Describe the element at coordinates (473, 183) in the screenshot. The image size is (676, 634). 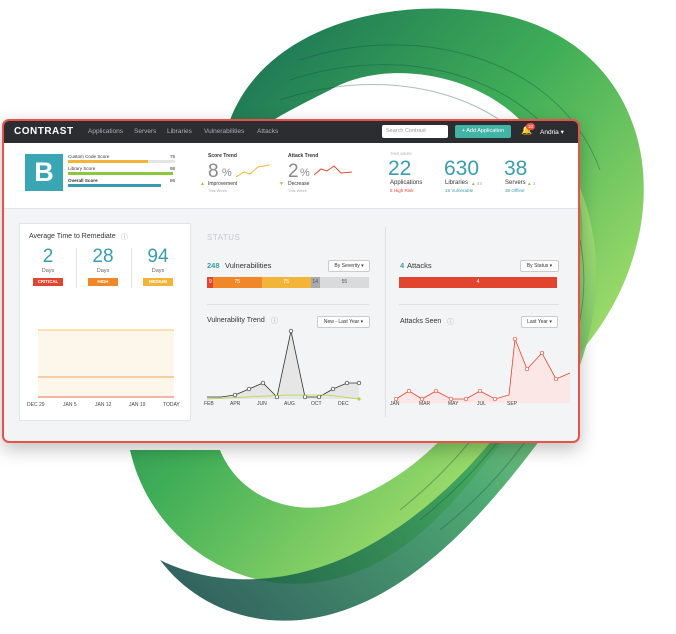
I see `libraries-up-icon: ▲` at that location.